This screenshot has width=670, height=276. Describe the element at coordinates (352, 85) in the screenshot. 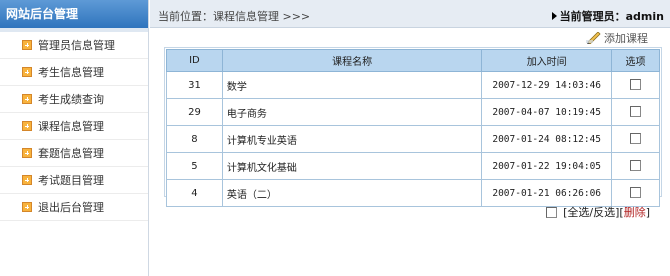

I see `cell-name: 数学` at that location.